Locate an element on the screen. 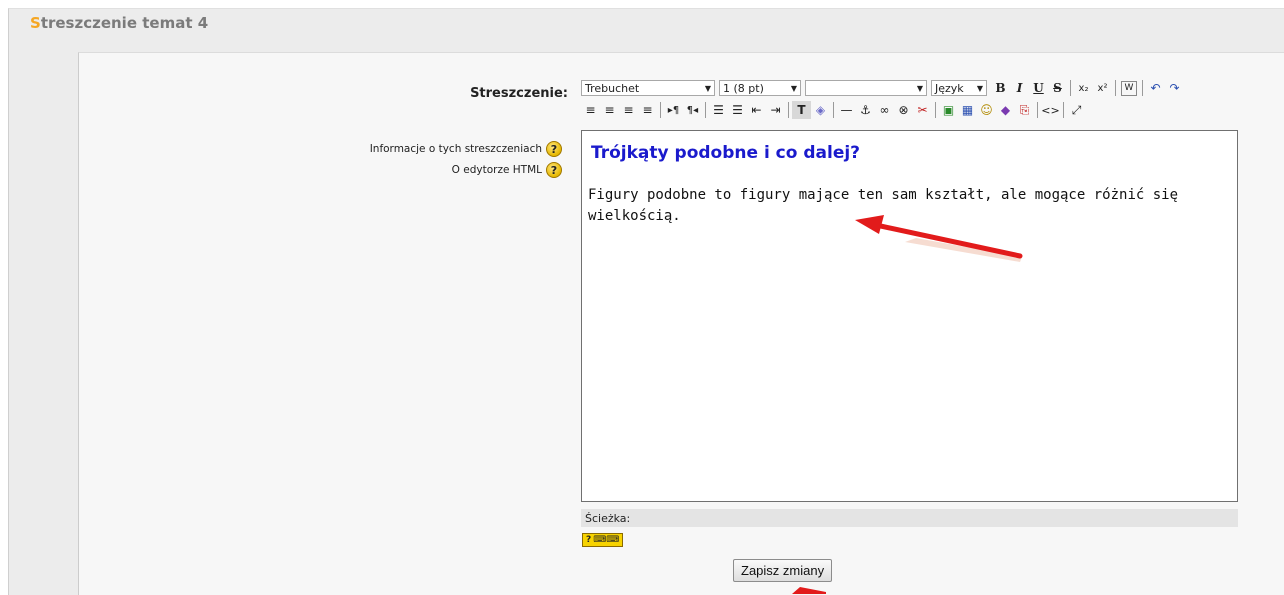  anchor-button: ⚓ is located at coordinates (865, 110).